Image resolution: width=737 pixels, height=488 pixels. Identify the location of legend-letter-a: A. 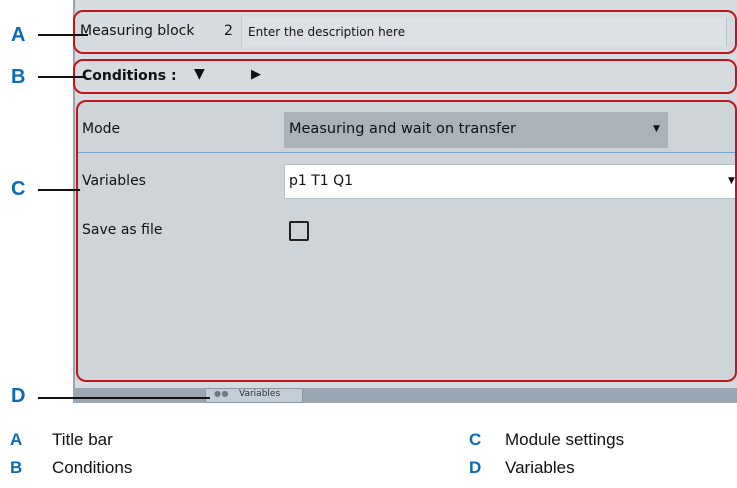
(16, 439).